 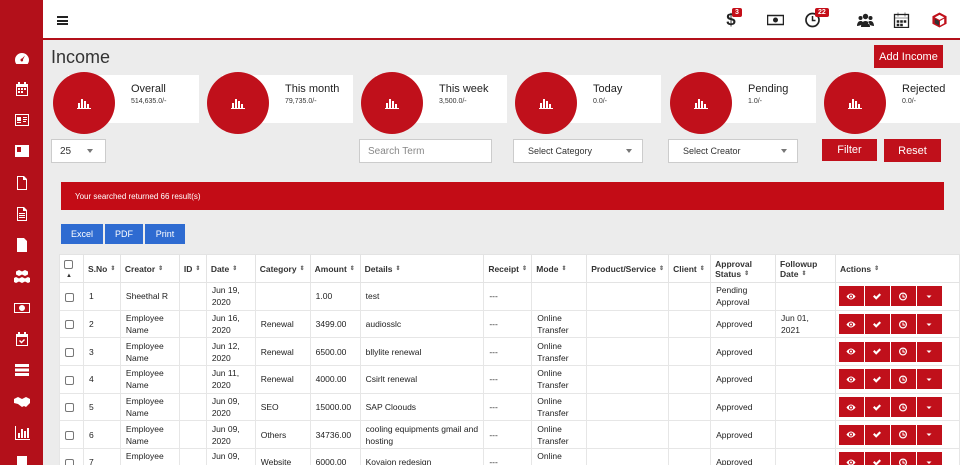 What do you see at coordinates (822, 12) in the screenshot?
I see `clock-badge: 22` at bounding box center [822, 12].